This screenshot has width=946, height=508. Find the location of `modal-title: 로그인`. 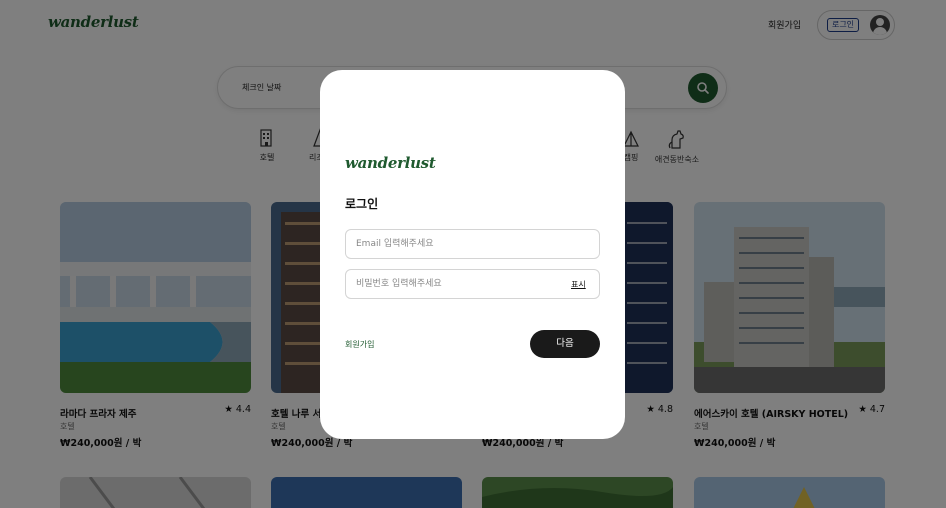

modal-title: 로그인 is located at coordinates (362, 204).